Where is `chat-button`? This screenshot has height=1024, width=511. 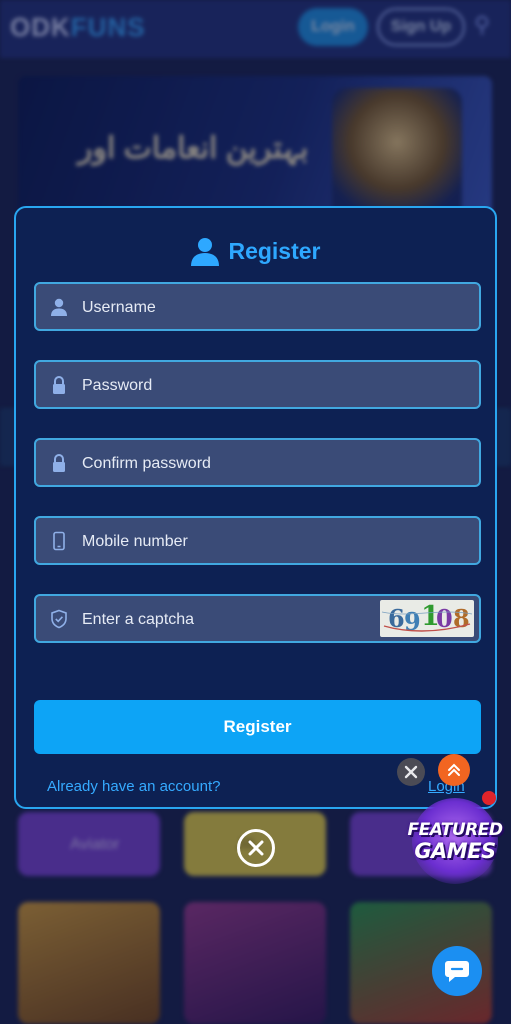 chat-button is located at coordinates (457, 971).